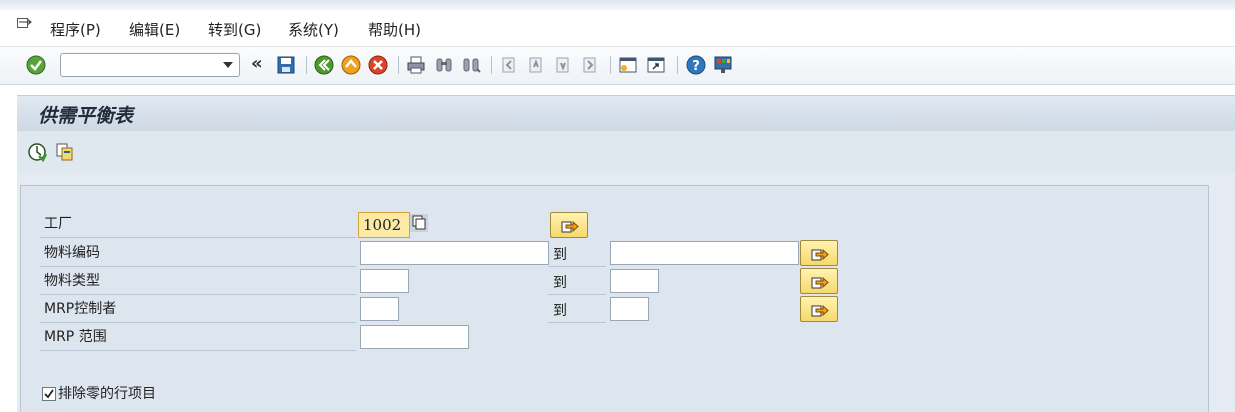 The width and height of the screenshot is (1235, 412). I want to click on execute-icon, so click(37, 152).